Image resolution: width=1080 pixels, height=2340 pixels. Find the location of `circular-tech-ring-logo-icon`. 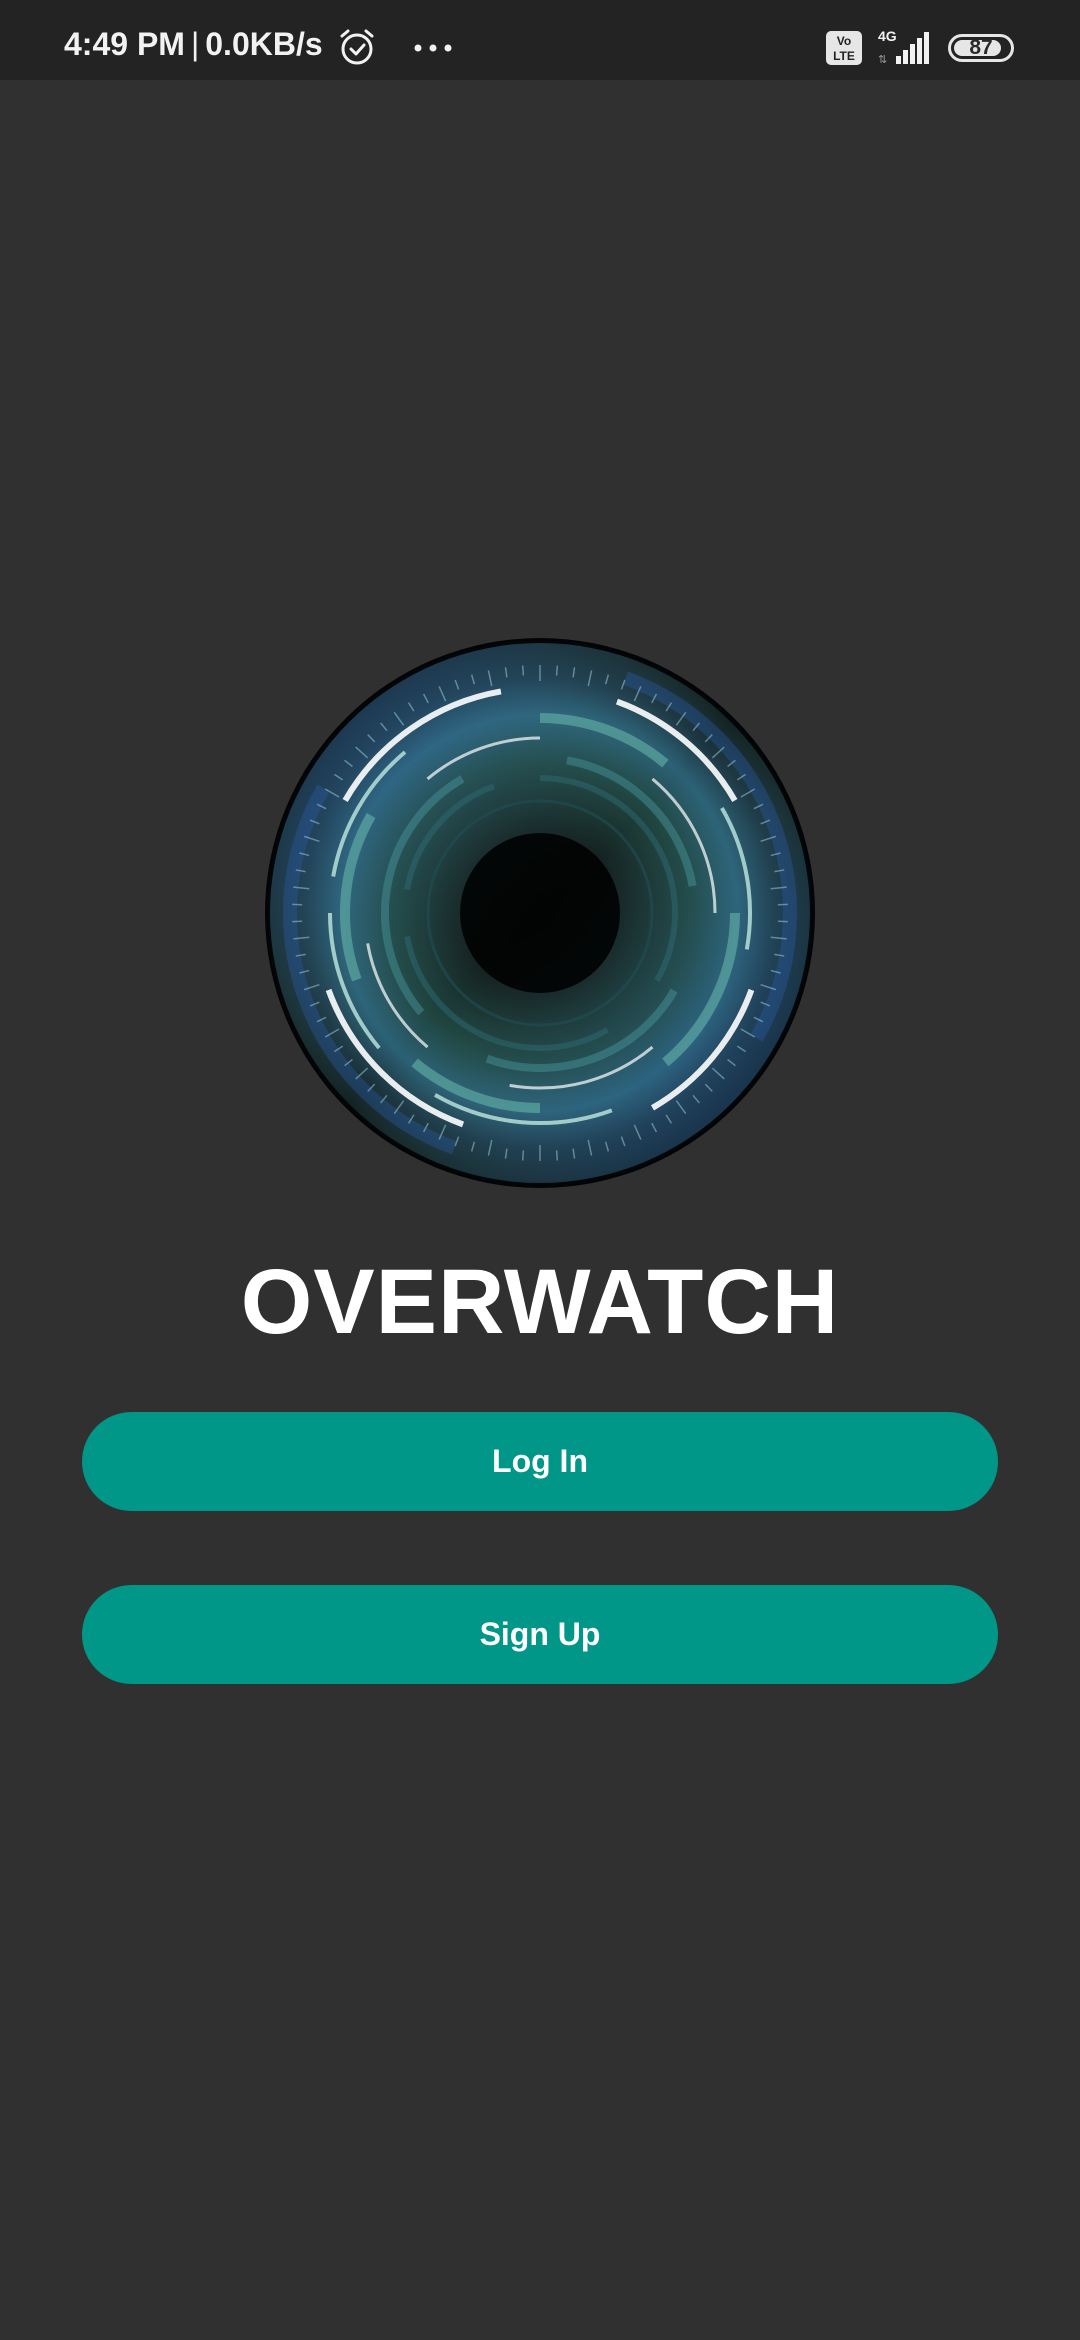

circular-tech-ring-logo-icon is located at coordinates (540, 913).